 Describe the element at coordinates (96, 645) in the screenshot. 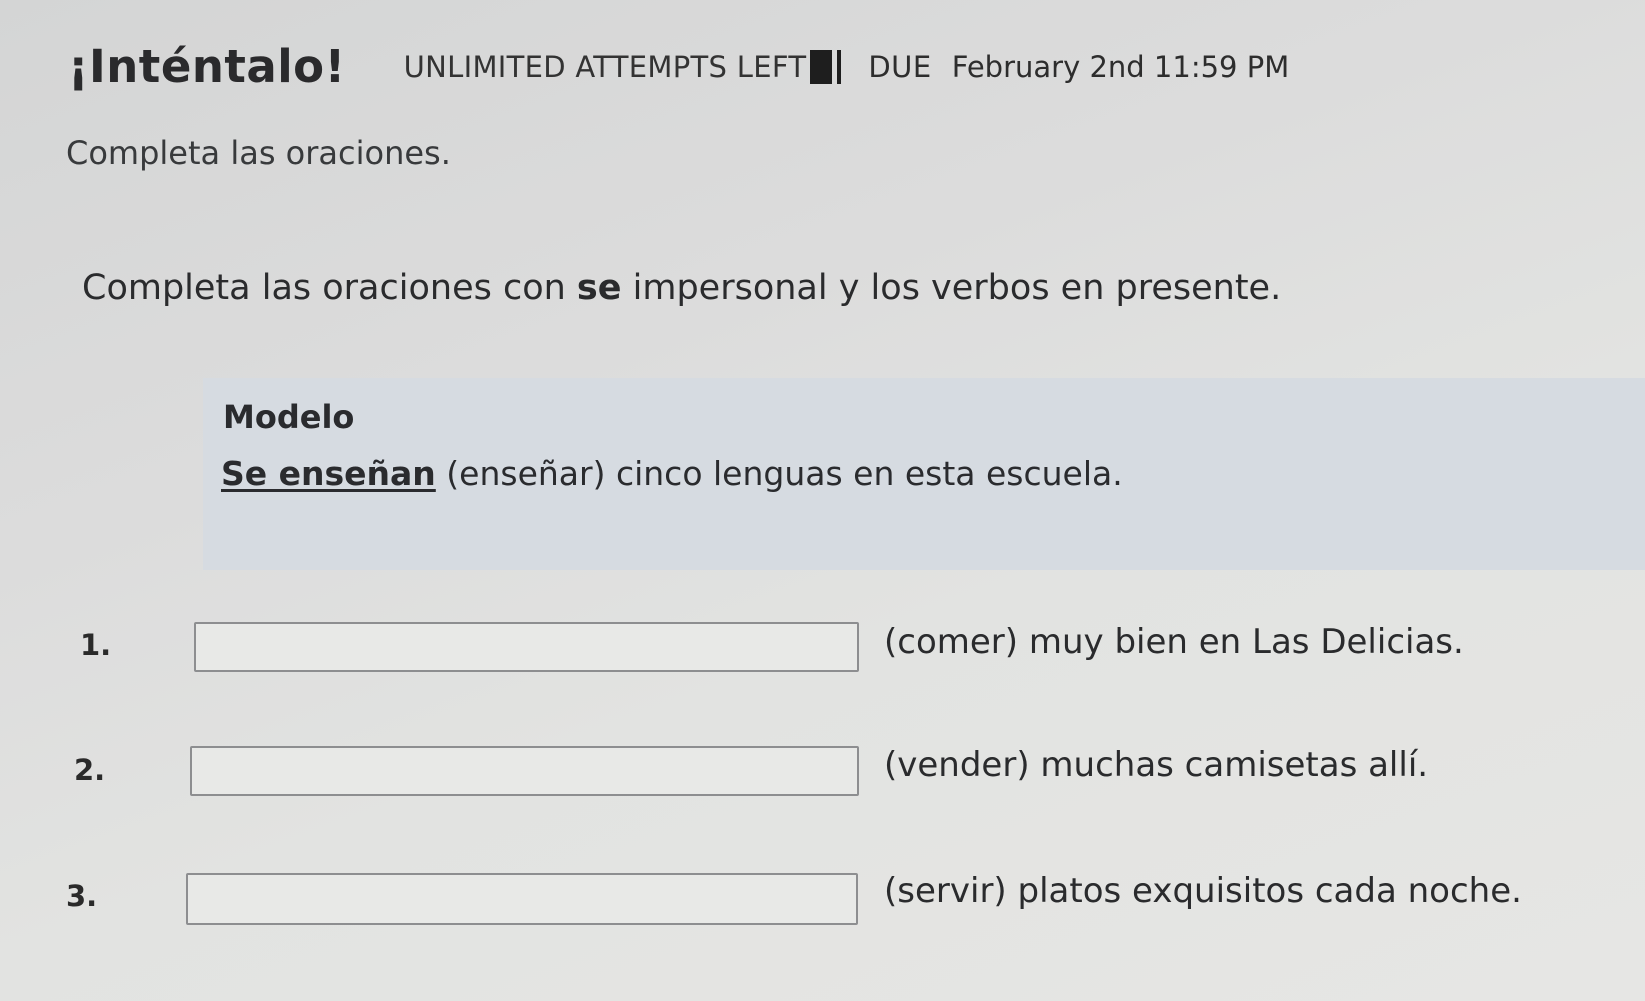

I see `question-number: 1.` at that location.